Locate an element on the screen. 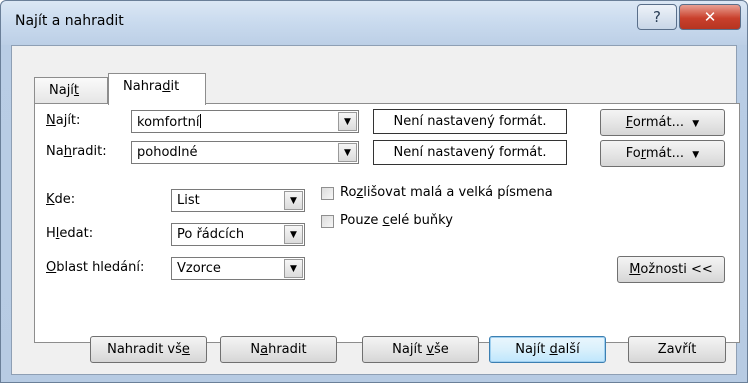 Image resolution: width=748 pixels, height=383 pixels. find-all-button: Najít vše is located at coordinates (420, 349).